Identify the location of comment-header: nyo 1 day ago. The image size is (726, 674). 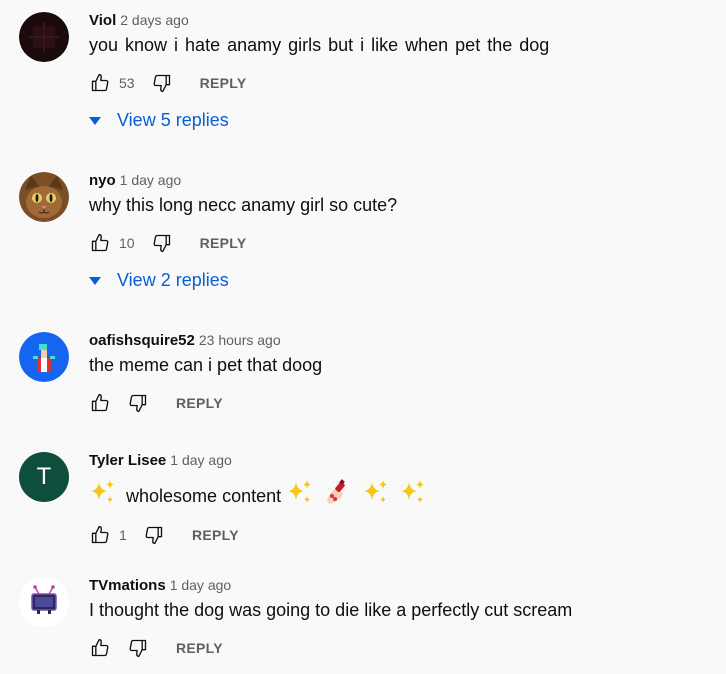
(135, 180).